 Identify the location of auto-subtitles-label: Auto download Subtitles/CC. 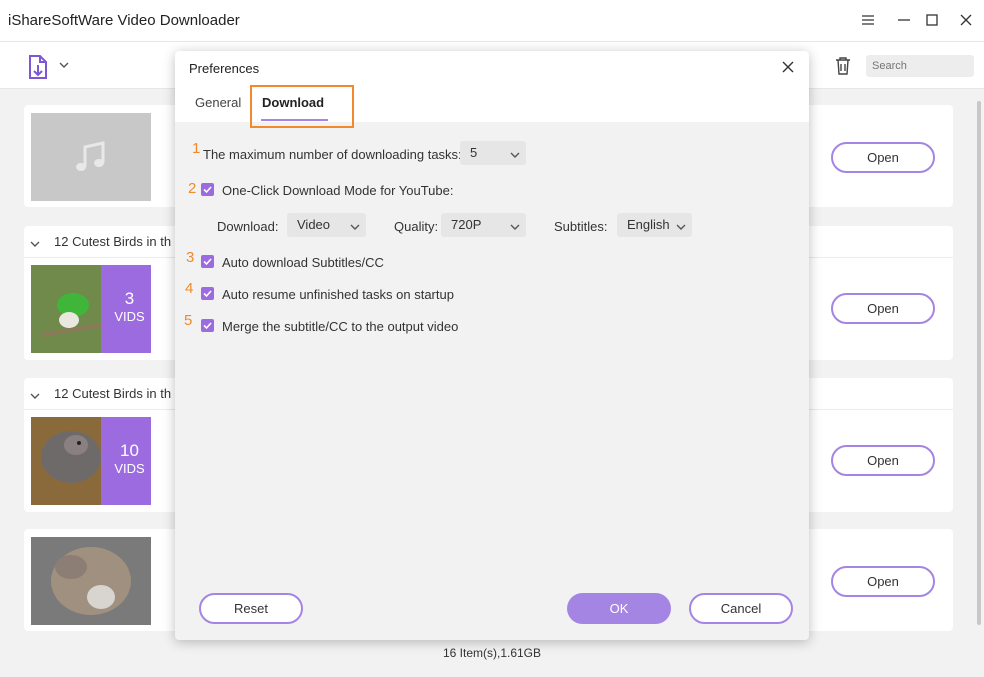
(303, 262).